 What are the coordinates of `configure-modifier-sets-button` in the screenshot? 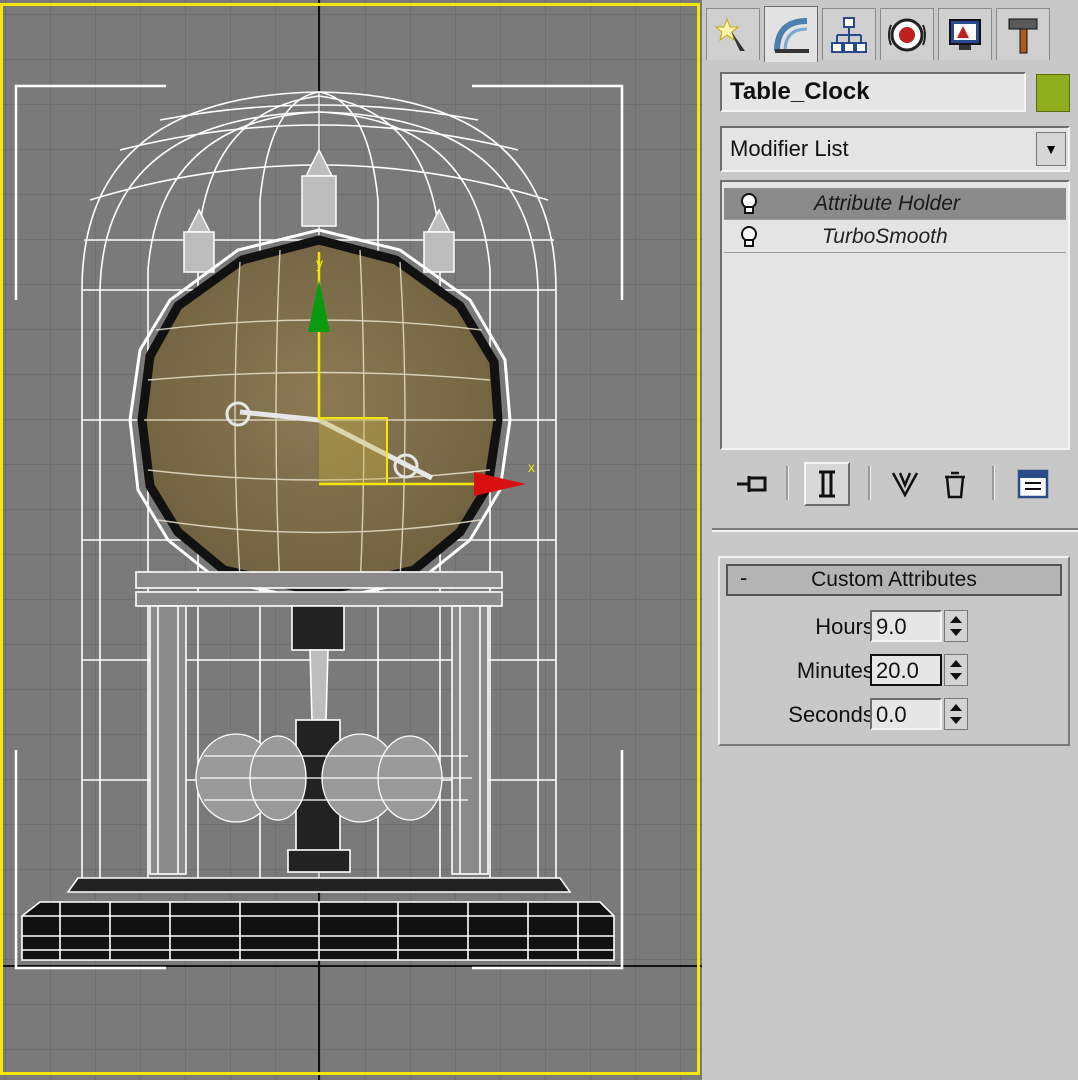 It's located at (1033, 484).